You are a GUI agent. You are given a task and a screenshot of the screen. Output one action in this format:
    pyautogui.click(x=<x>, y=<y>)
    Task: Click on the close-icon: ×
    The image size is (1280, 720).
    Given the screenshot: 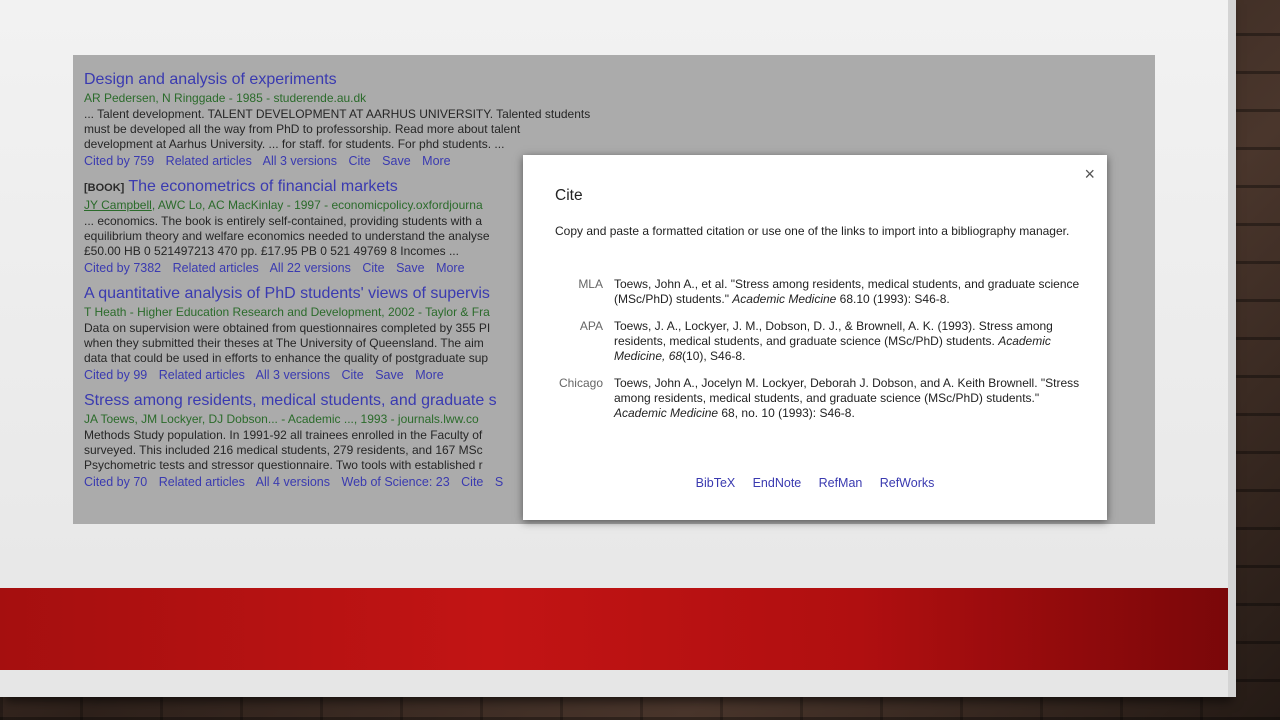 What is the action you would take?
    pyautogui.click(x=1089, y=174)
    